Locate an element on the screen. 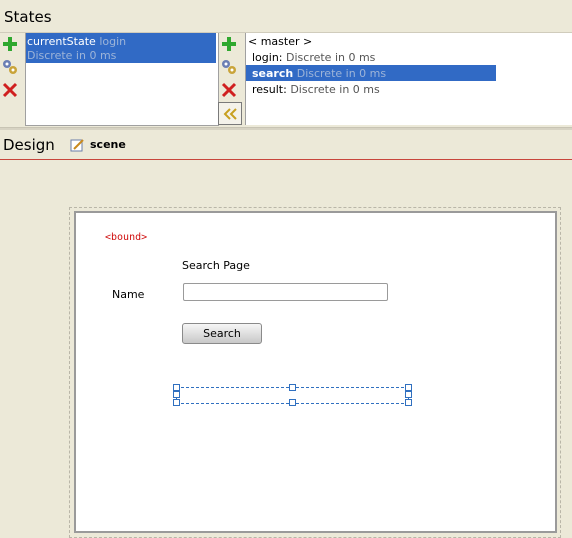 The height and width of the screenshot is (538, 572). edit-state-item-button is located at coordinates (229, 67).